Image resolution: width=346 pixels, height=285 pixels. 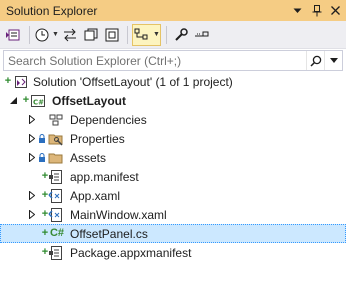 What do you see at coordinates (109, 233) in the screenshot?
I see `tree-item-label: OffsetPanel.cs` at bounding box center [109, 233].